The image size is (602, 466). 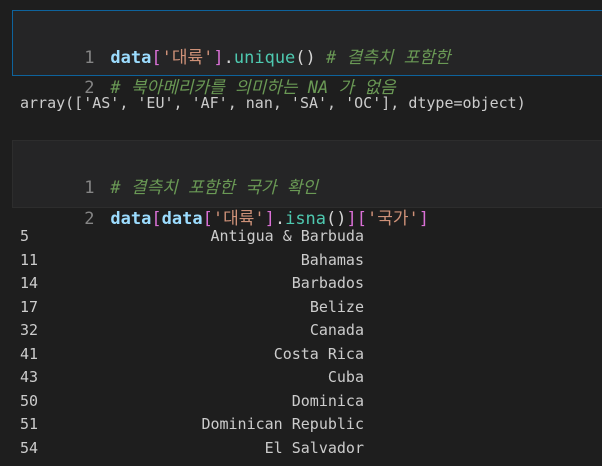 What do you see at coordinates (200, 425) in the screenshot?
I see `series-row: 51 Dominican Republic` at bounding box center [200, 425].